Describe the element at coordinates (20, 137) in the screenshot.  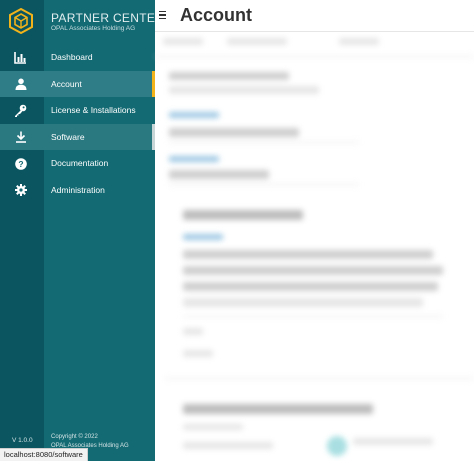
I see `download-icon` at that location.